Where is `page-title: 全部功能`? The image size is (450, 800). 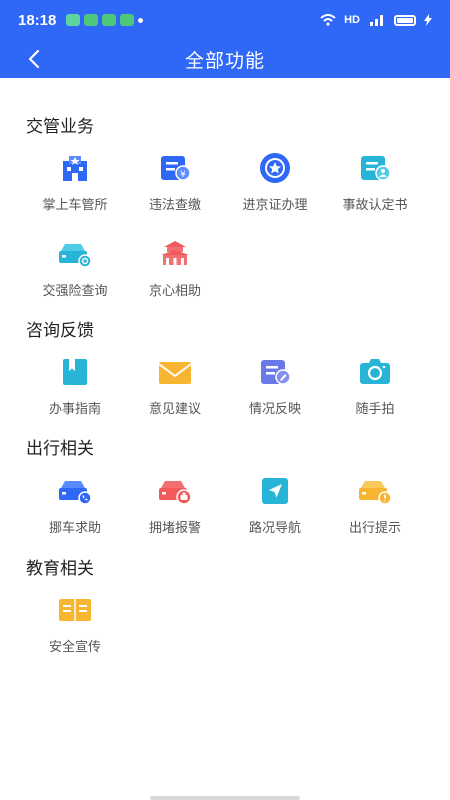
page-title: 全部功能 is located at coordinates (224, 60).